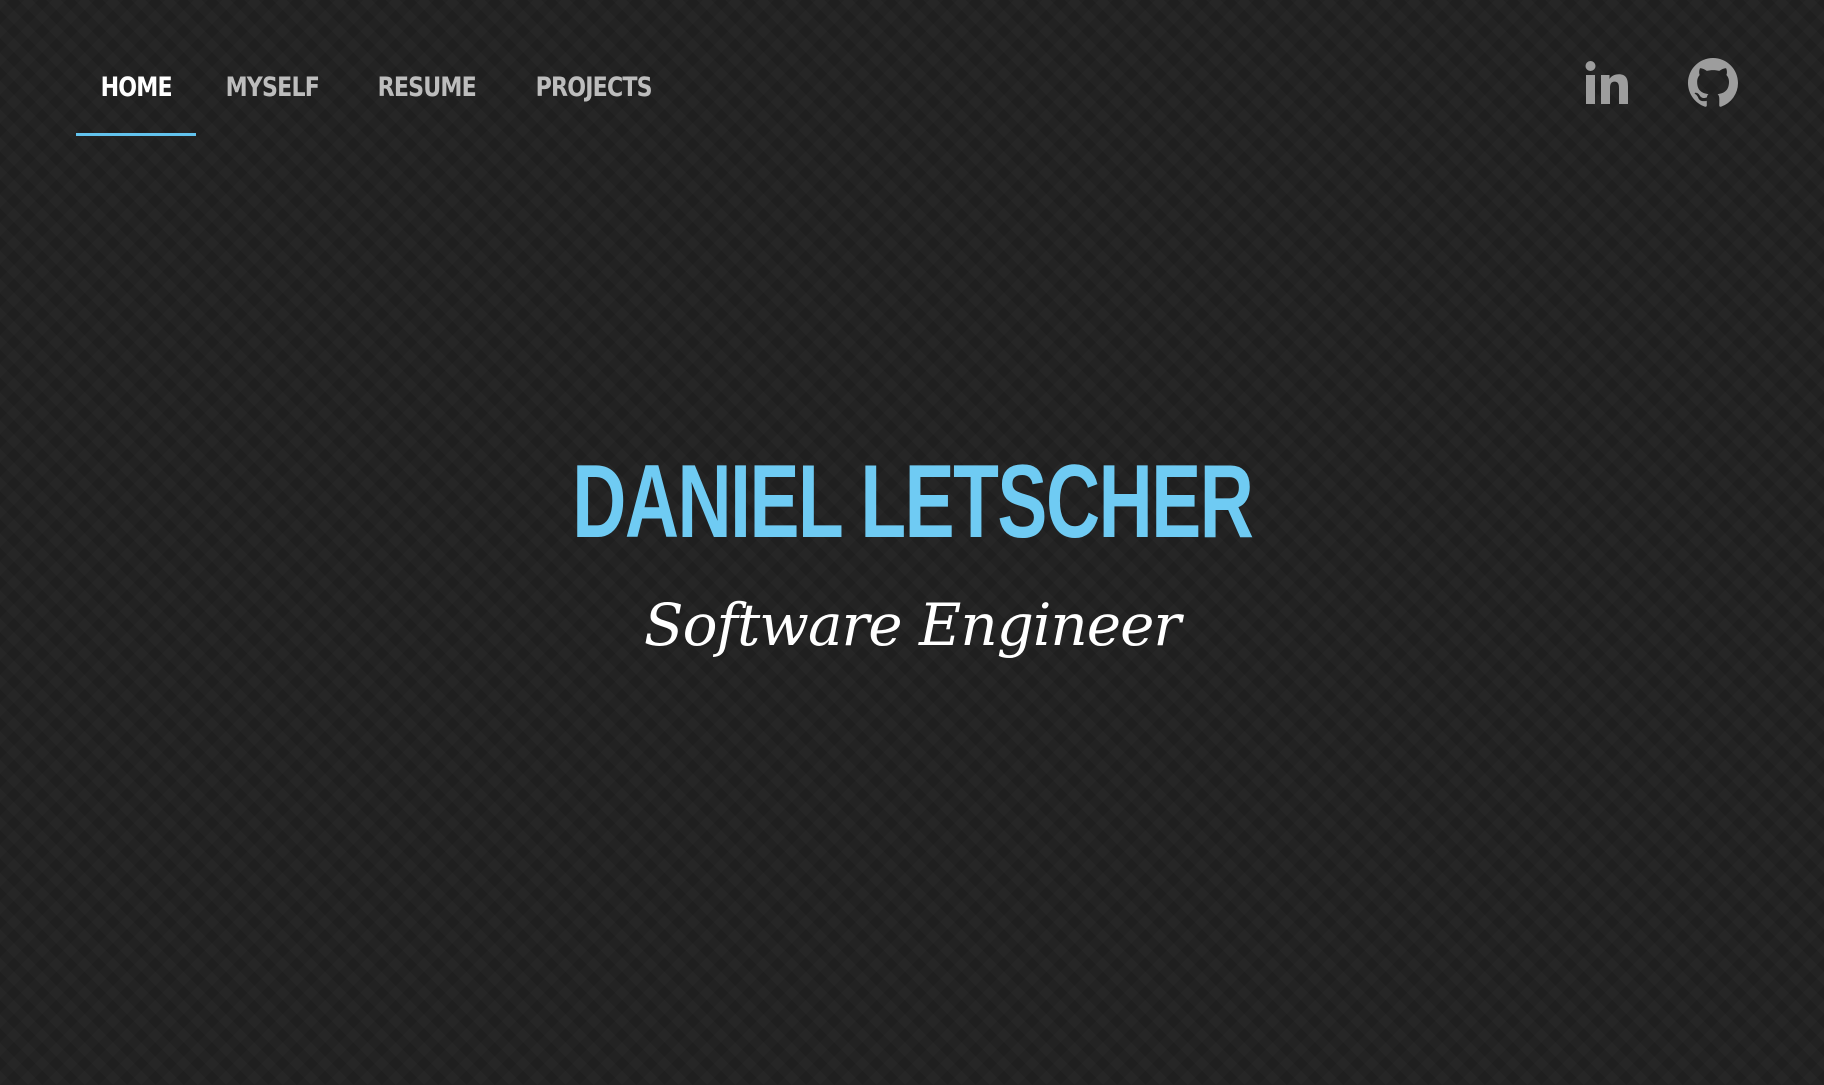 This screenshot has width=1824, height=1085. Describe the element at coordinates (912, 625) in the screenshot. I see `hero-subtitle: Software Engineer` at that location.